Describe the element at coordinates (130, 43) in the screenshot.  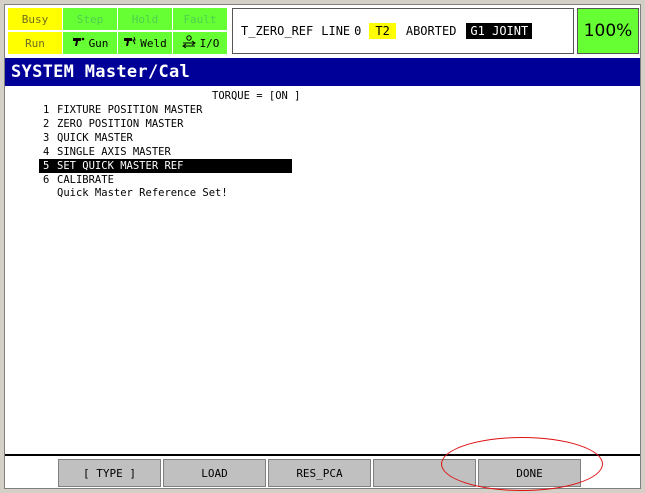
I see `weld-icon` at that location.